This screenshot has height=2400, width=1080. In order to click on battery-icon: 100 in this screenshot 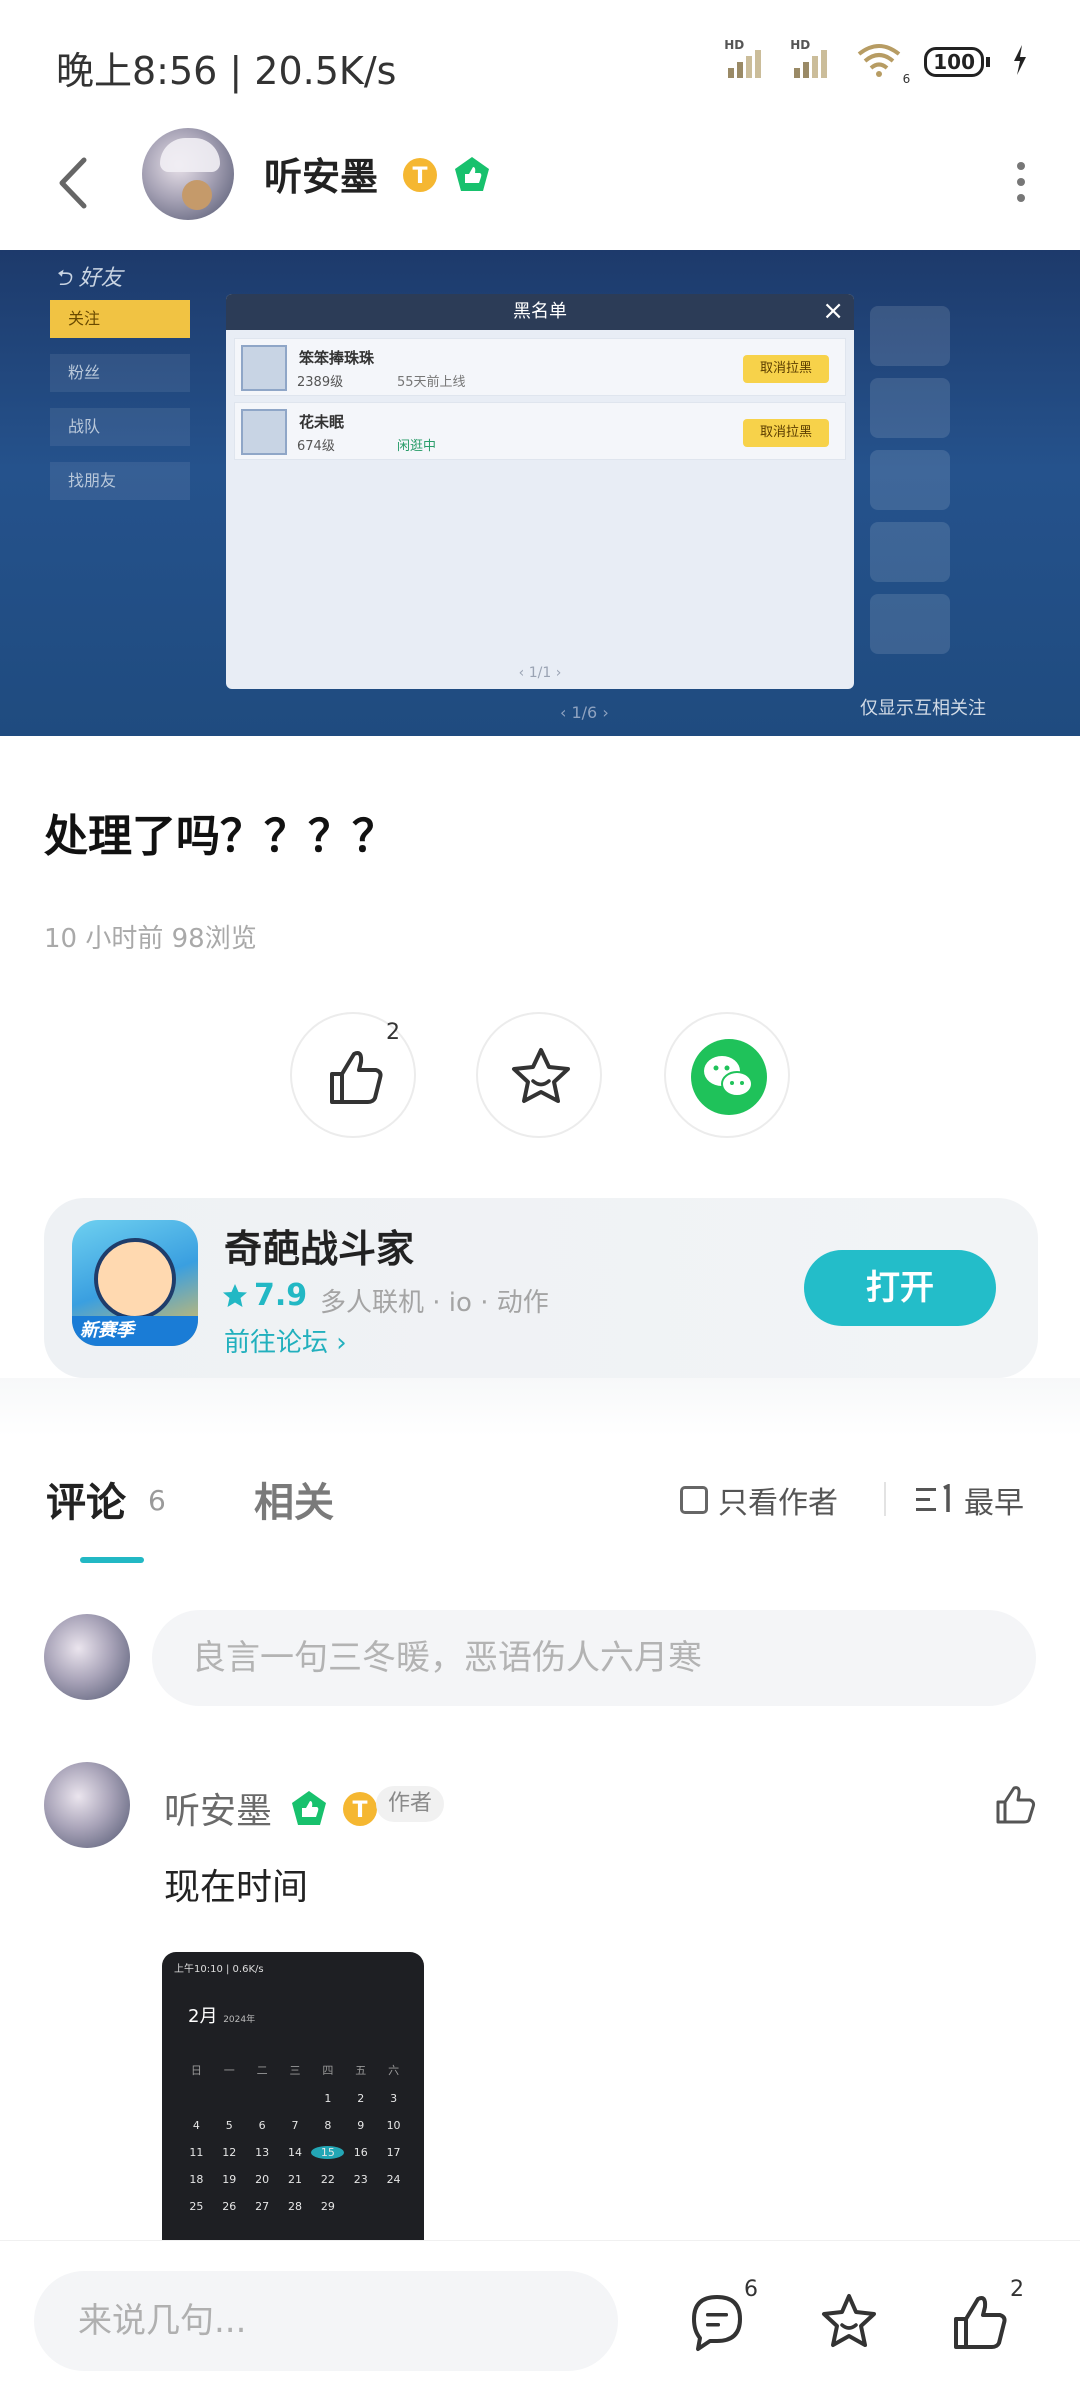, I will do `click(957, 62)`.